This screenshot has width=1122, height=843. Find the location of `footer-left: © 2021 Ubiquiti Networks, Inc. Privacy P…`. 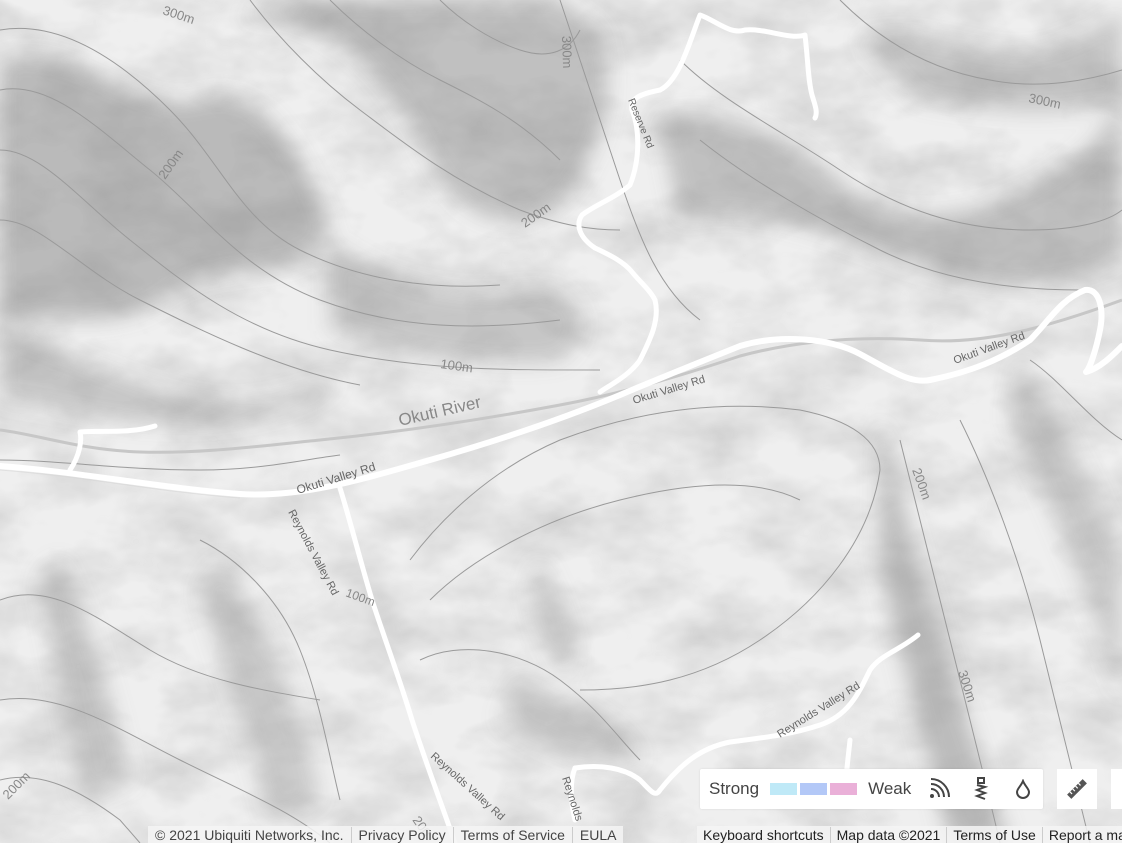

footer-left: © 2021 Ubiquiti Networks, Inc. Privacy P… is located at coordinates (386, 834).